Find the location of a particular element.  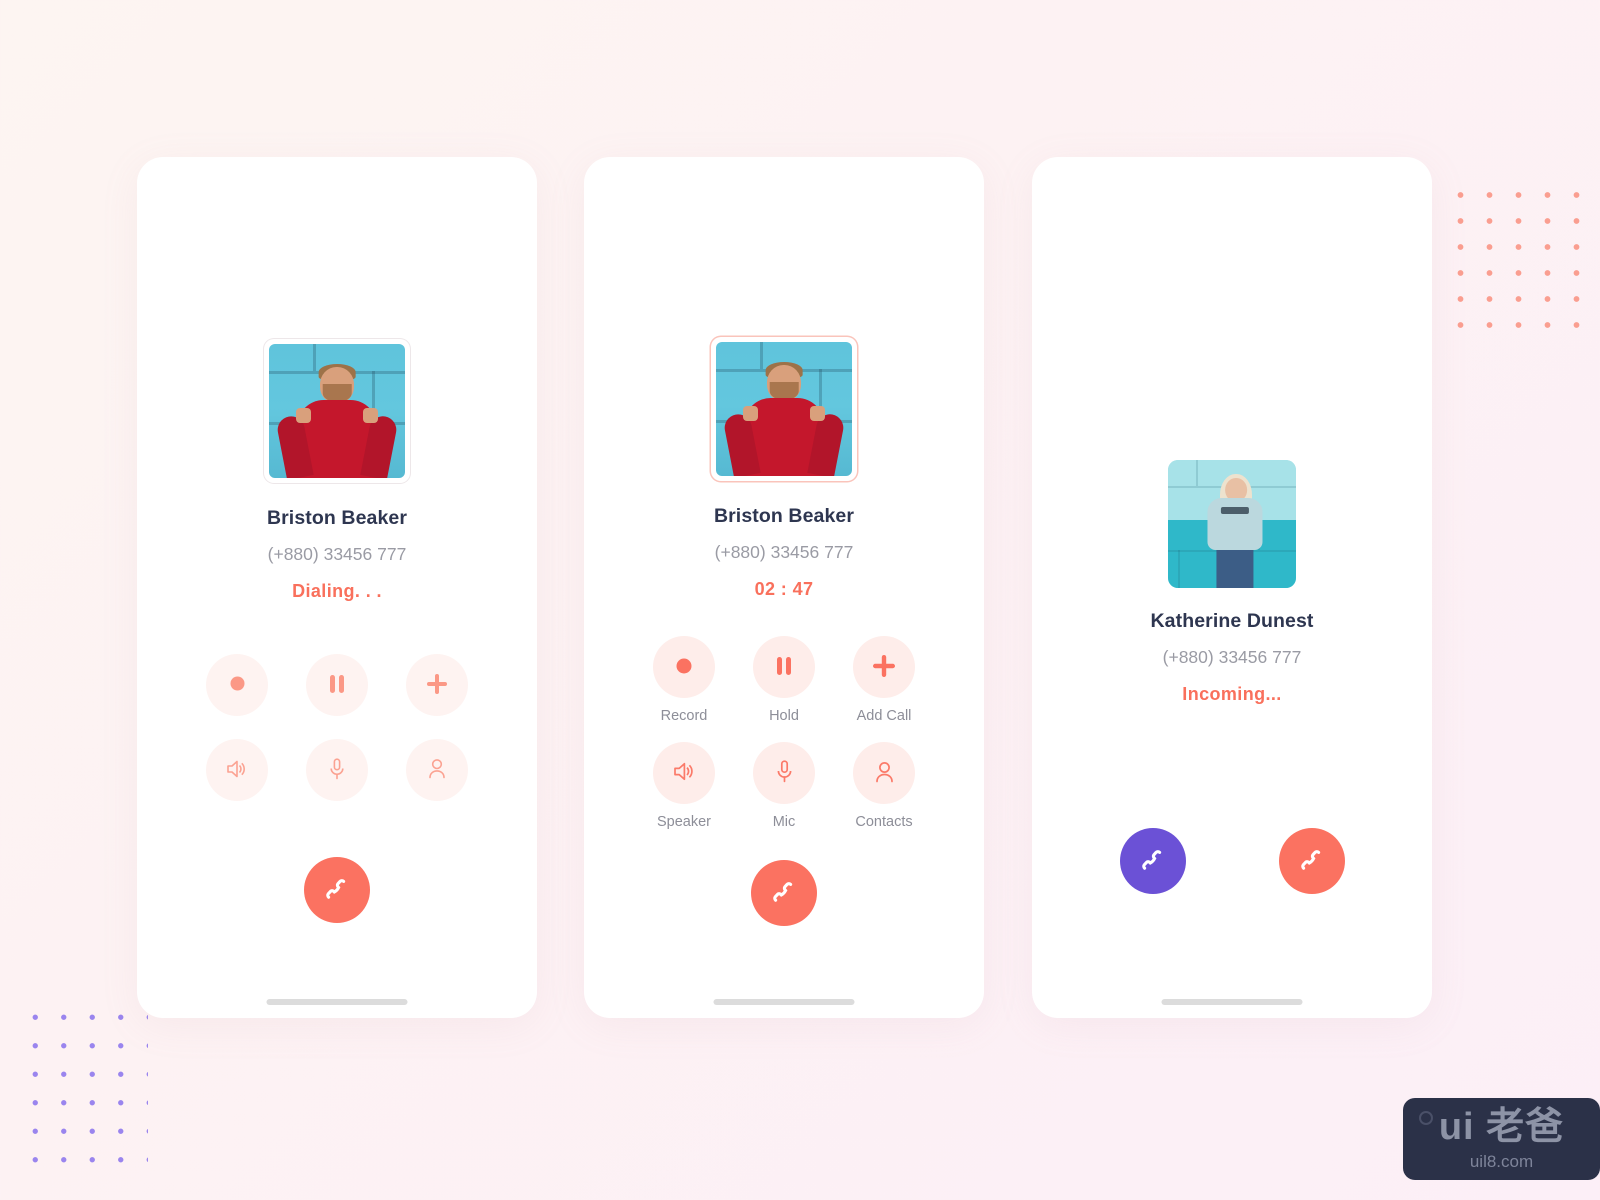

control-add-call: Add Call is located at coordinates (884, 680).